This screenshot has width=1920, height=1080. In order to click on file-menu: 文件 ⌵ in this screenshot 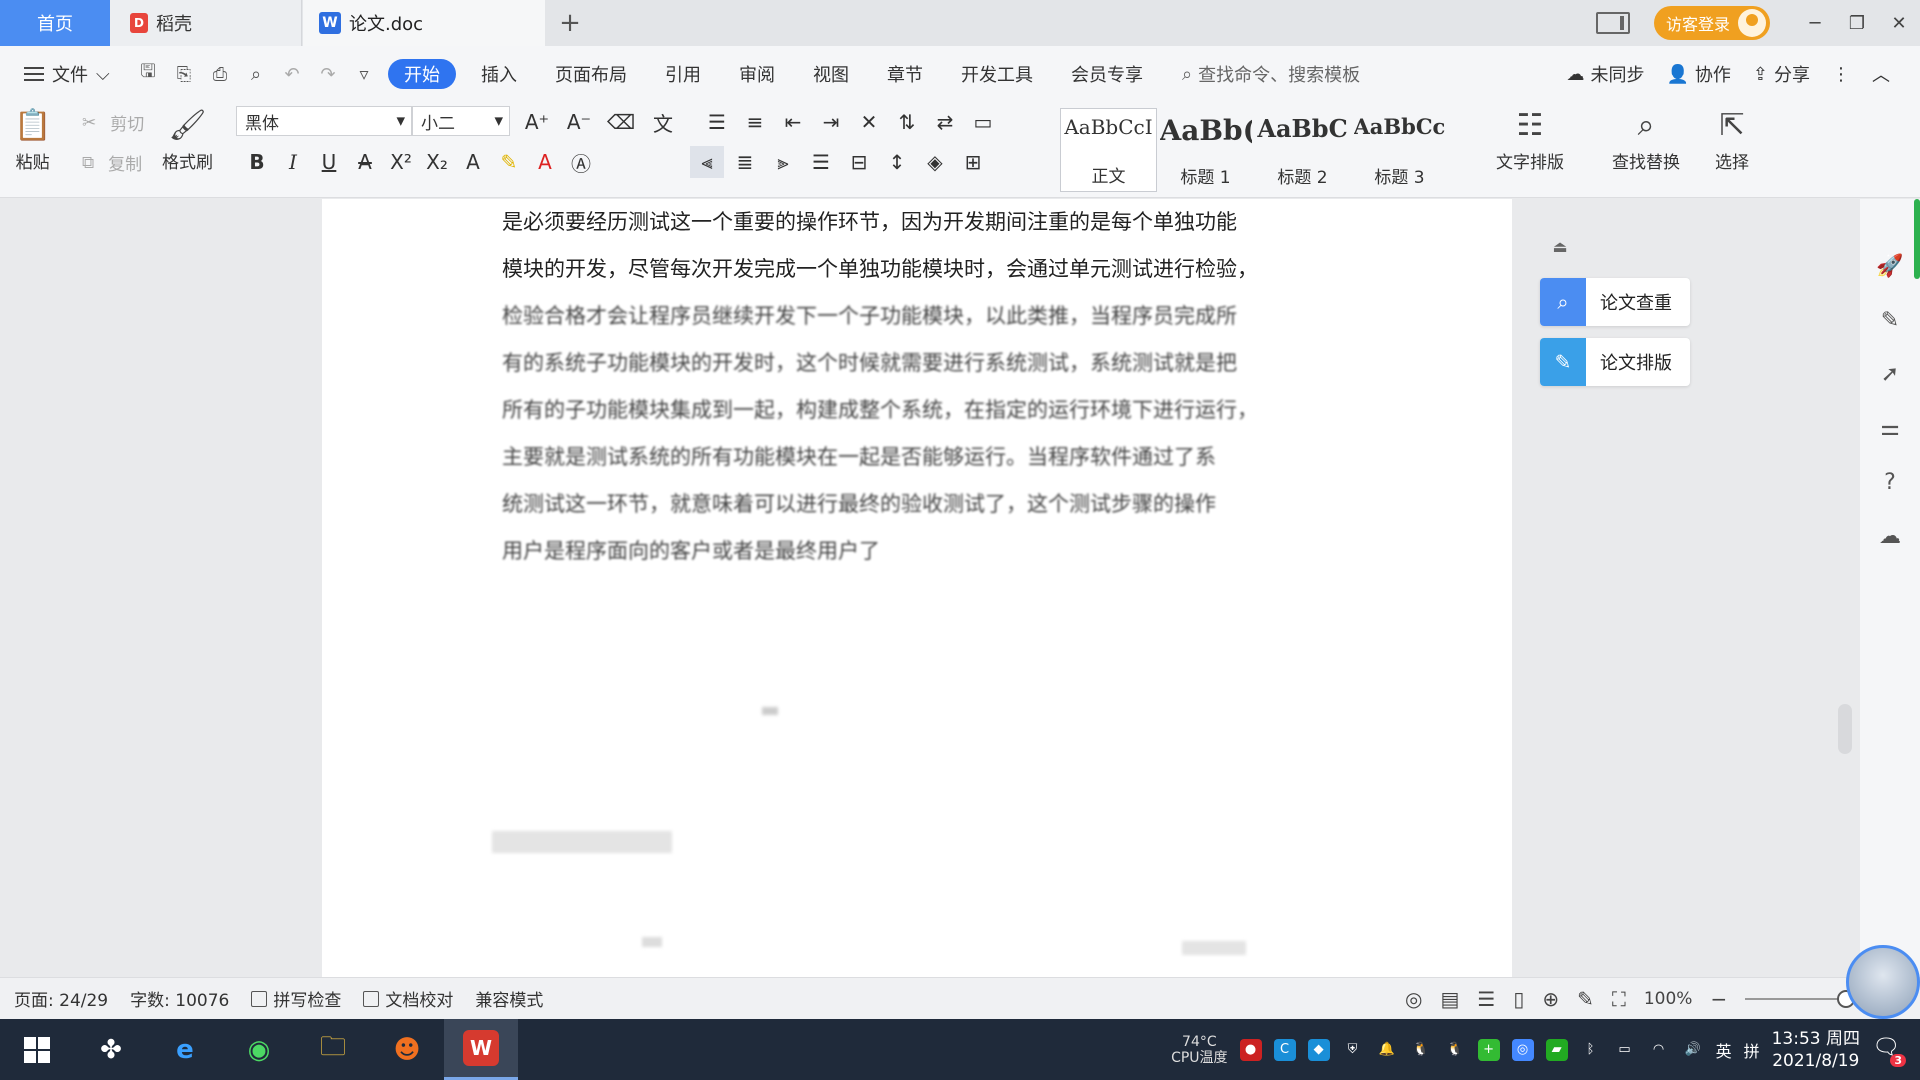, I will do `click(65, 74)`.